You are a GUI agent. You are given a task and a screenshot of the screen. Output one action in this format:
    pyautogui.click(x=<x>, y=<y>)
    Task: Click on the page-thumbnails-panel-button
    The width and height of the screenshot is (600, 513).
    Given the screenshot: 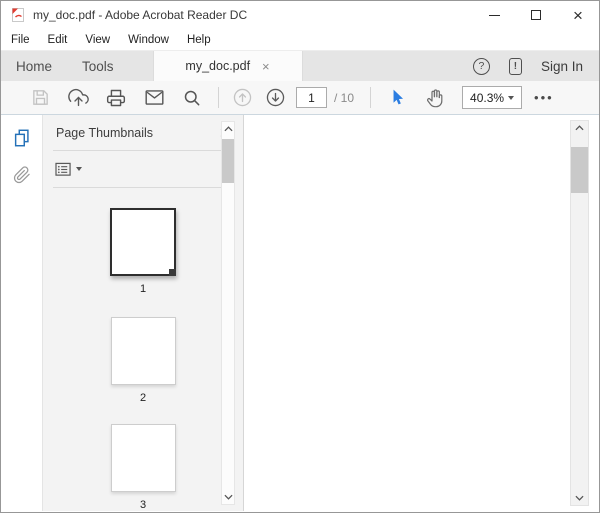 What is the action you would take?
    pyautogui.click(x=22, y=139)
    